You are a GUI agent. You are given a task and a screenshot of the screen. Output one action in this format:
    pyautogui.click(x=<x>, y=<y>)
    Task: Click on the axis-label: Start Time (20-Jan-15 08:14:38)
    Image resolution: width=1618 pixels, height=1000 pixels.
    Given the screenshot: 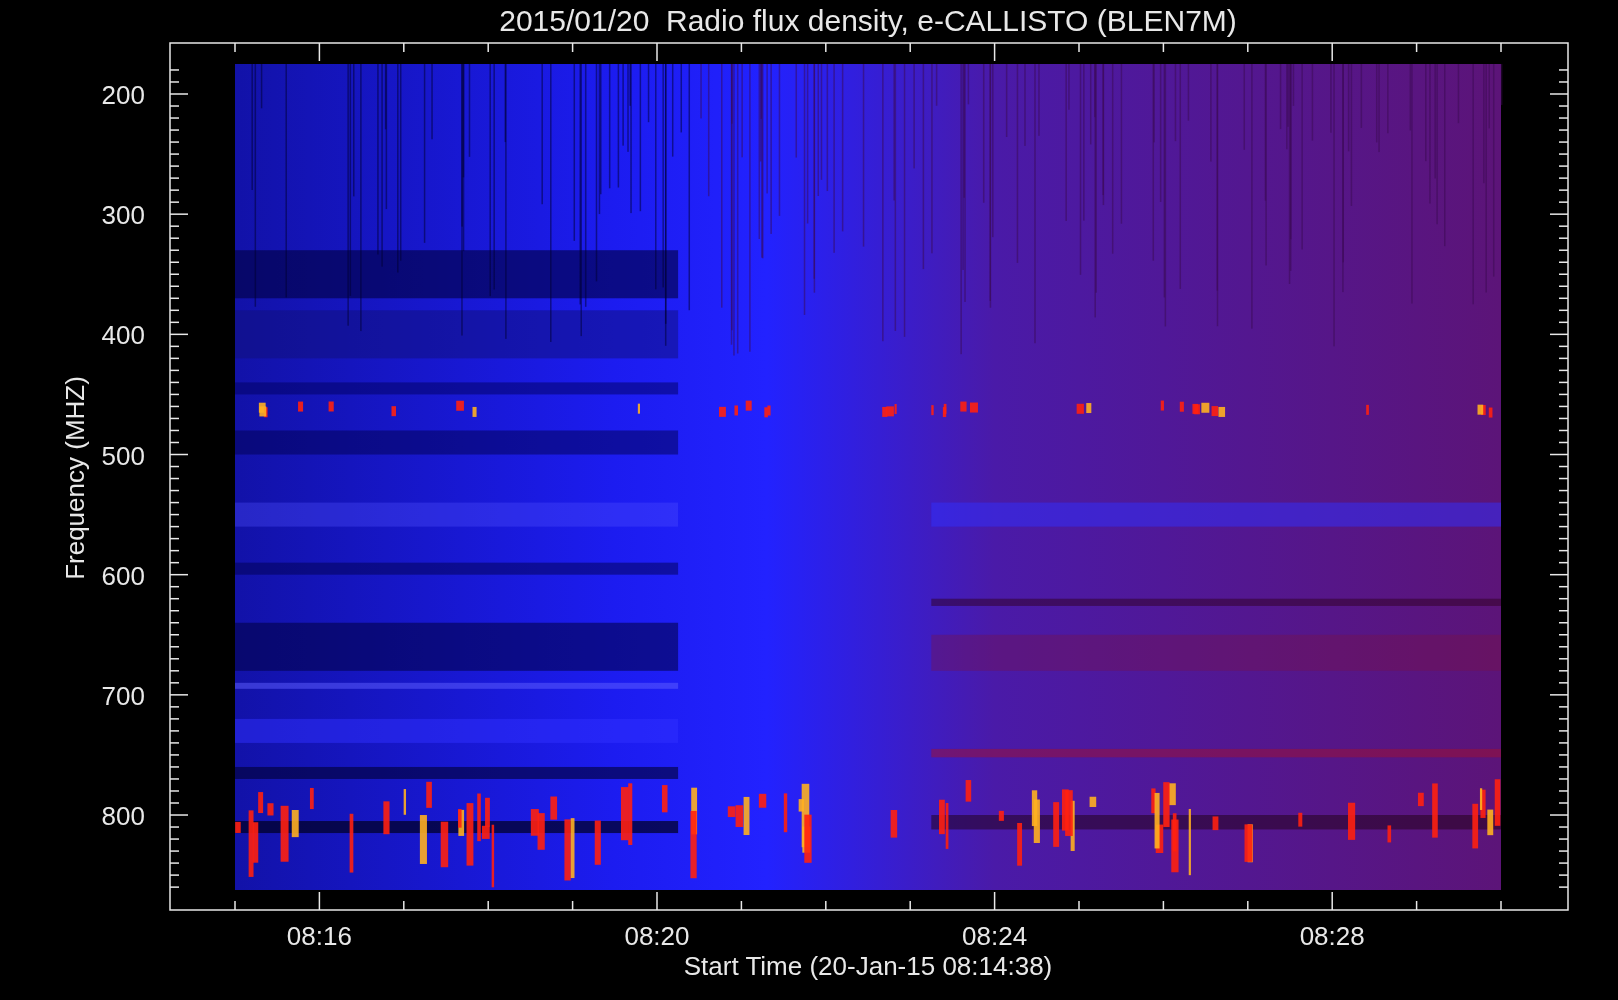 What is the action you would take?
    pyautogui.click(x=868, y=966)
    